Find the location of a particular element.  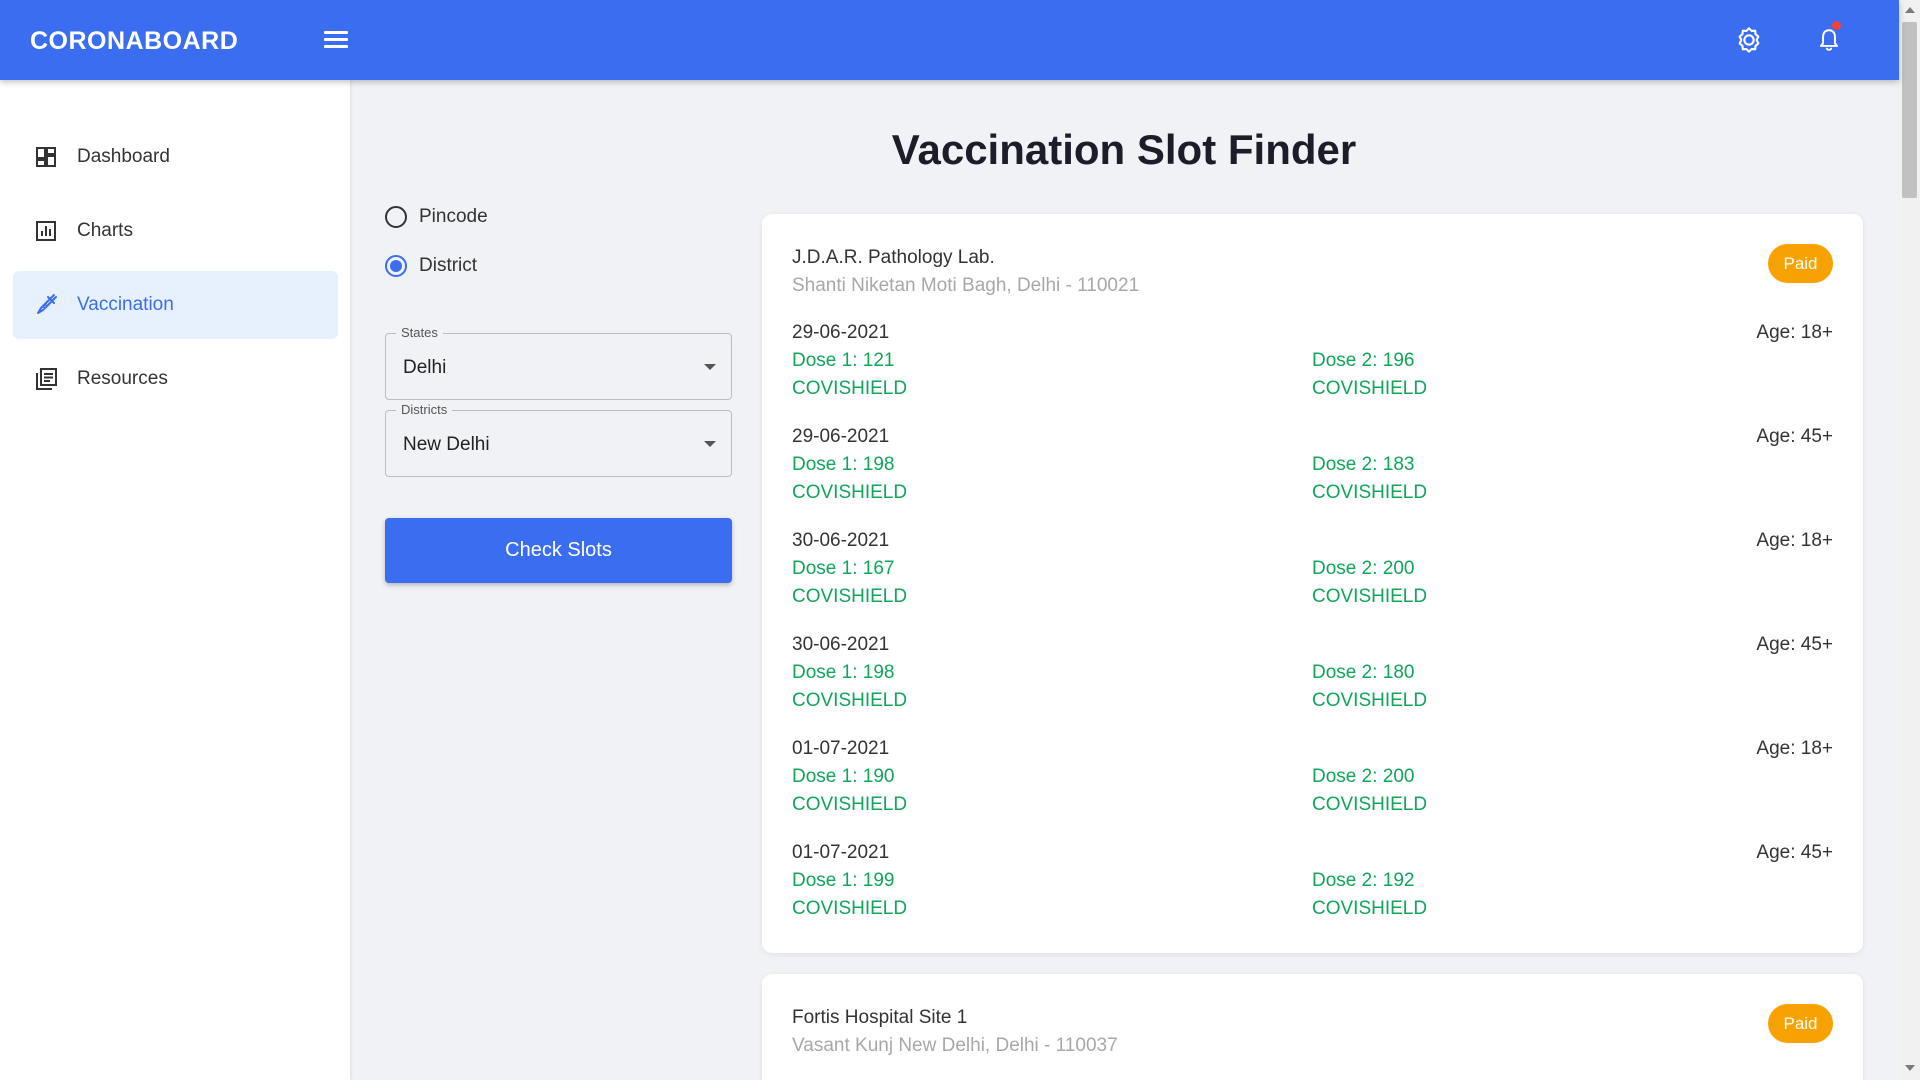

radio-district: District is located at coordinates (431, 266).